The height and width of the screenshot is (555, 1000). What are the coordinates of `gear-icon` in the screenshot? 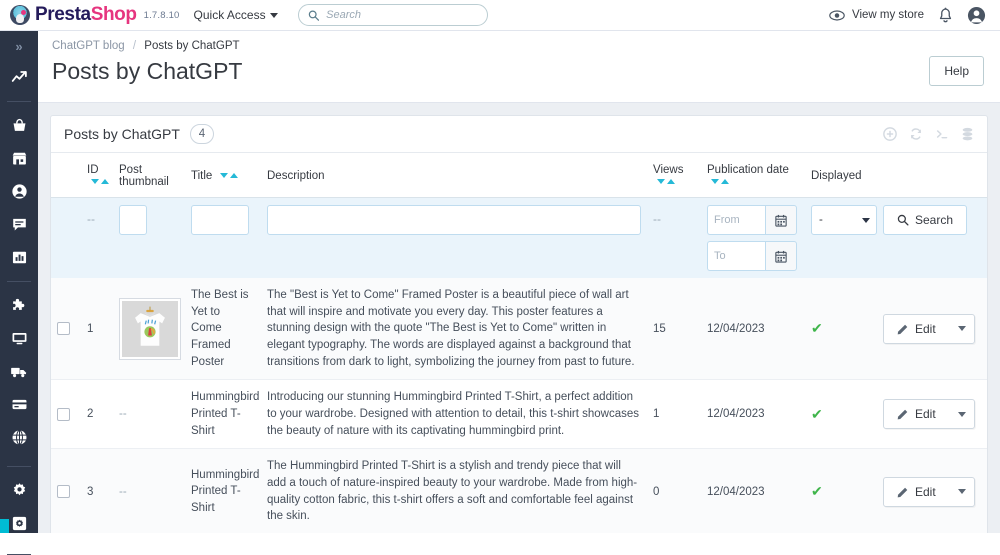 It's located at (19, 489).